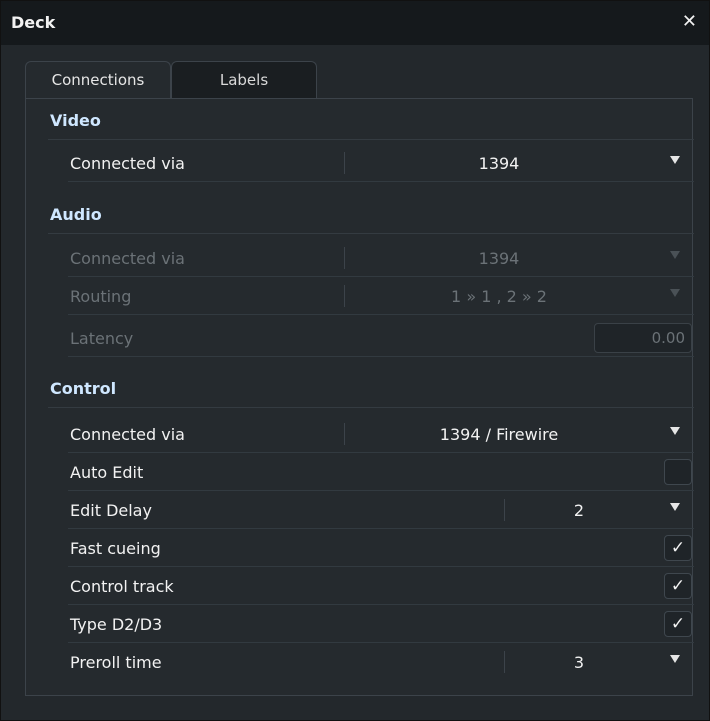  I want to click on video-connected-via-label: Connected via, so click(127, 163).